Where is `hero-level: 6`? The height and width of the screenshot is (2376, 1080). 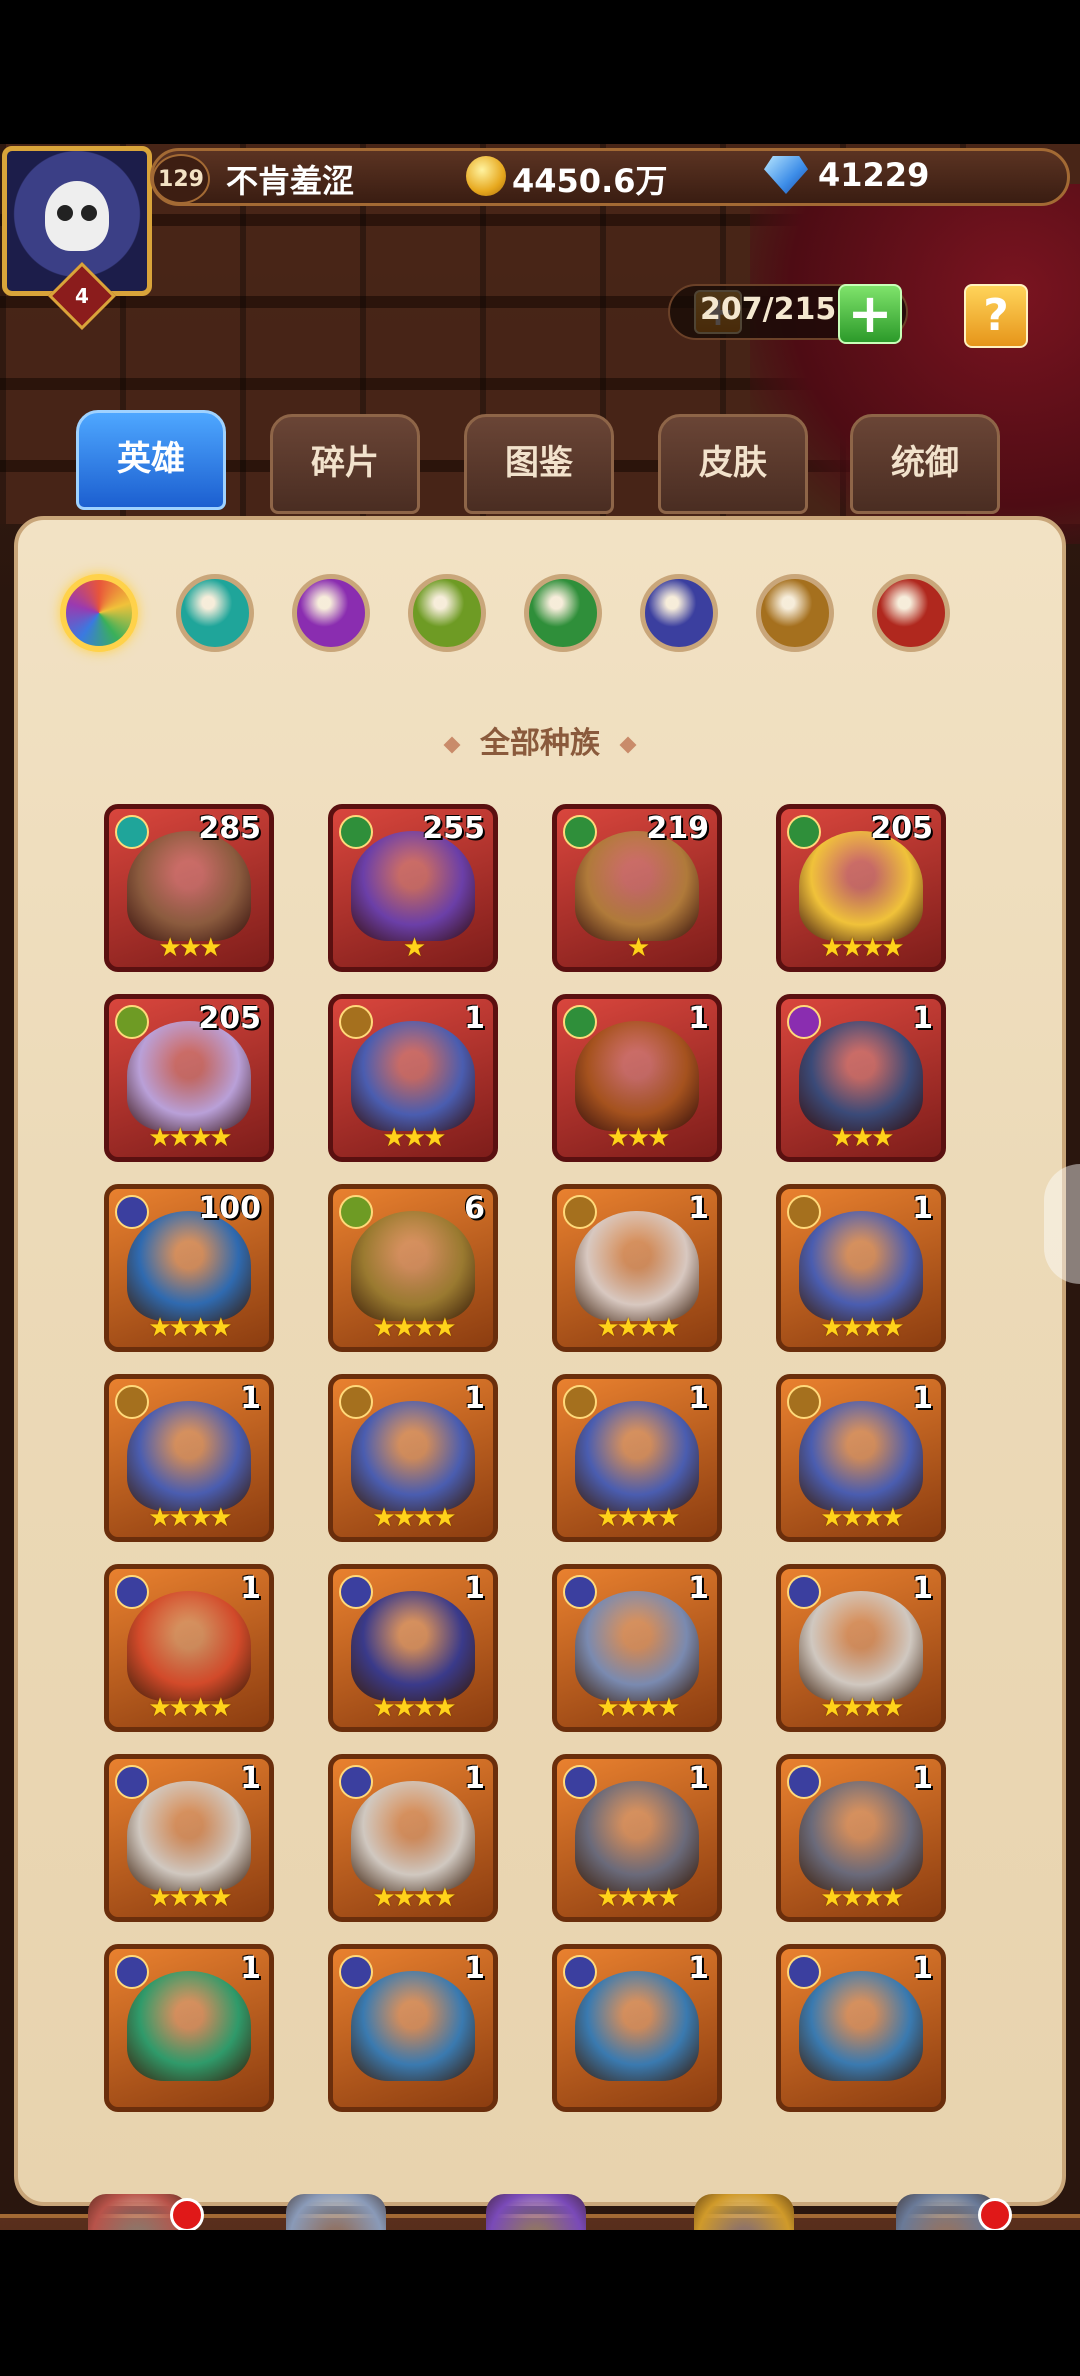
hero-level: 6 is located at coordinates (474, 1208).